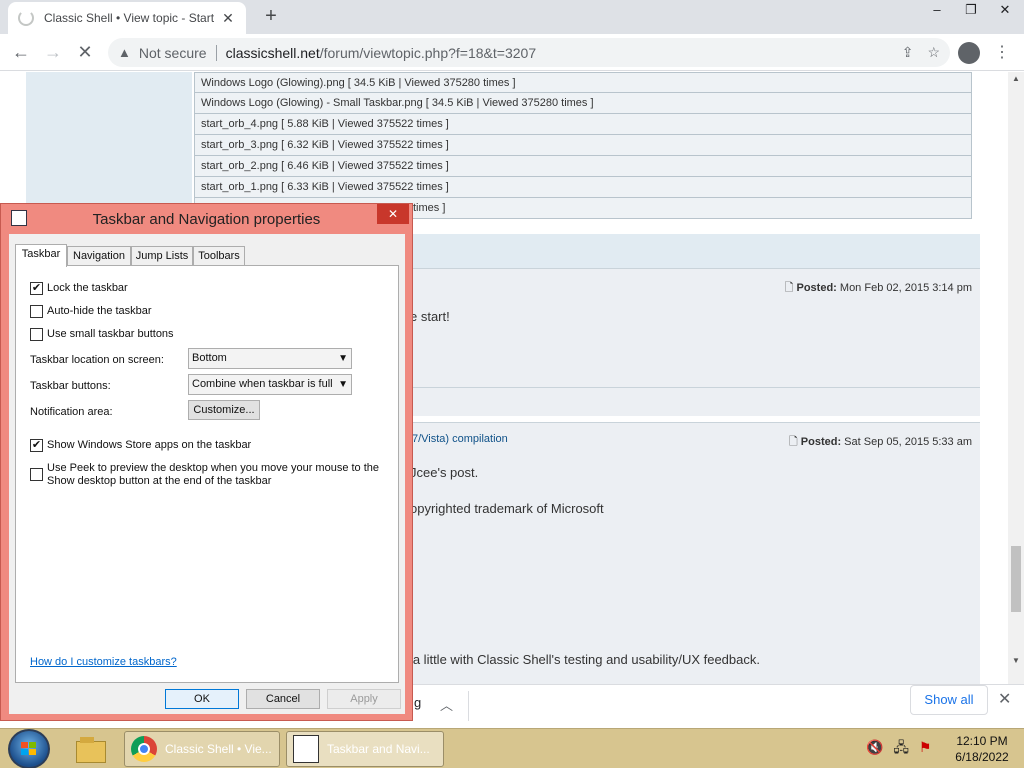 Image resolution: width=1024 pixels, height=768 pixels. I want to click on omnibox-divider, so click(216, 52).